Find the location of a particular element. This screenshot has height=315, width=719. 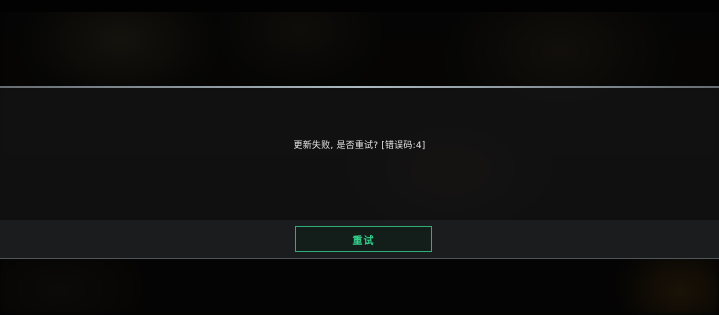

retry-button-label: 重试 is located at coordinates (363, 241).